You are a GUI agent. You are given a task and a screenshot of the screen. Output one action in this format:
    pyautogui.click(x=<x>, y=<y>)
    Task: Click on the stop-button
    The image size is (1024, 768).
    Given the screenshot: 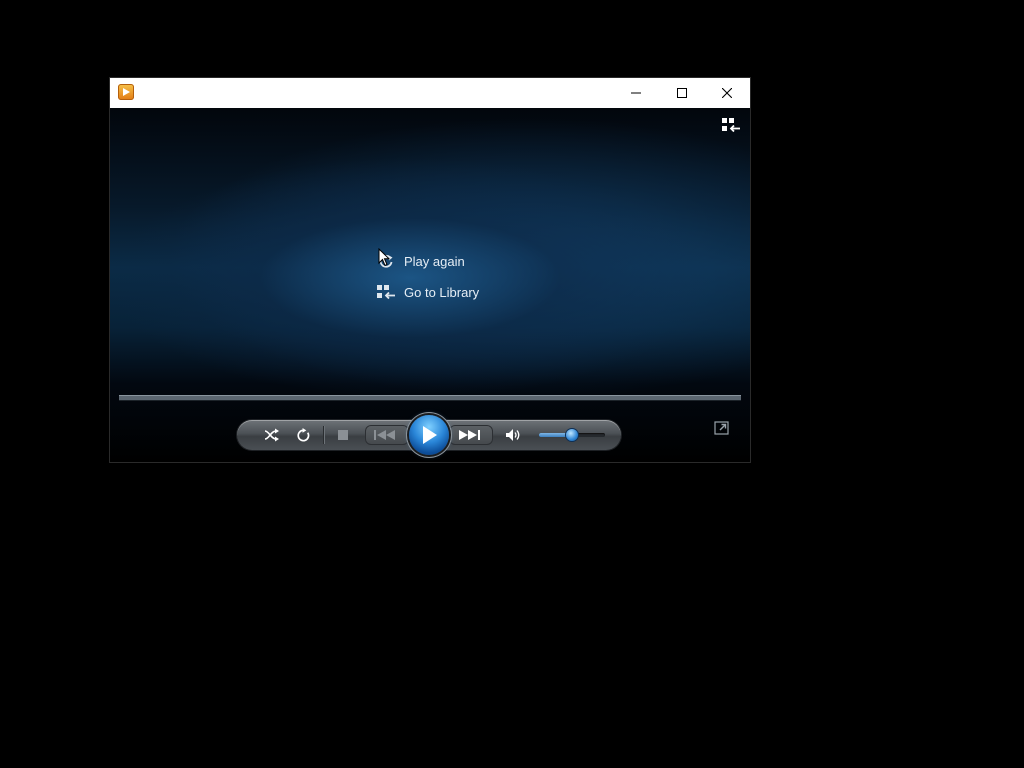 What is the action you would take?
    pyautogui.click(x=343, y=435)
    